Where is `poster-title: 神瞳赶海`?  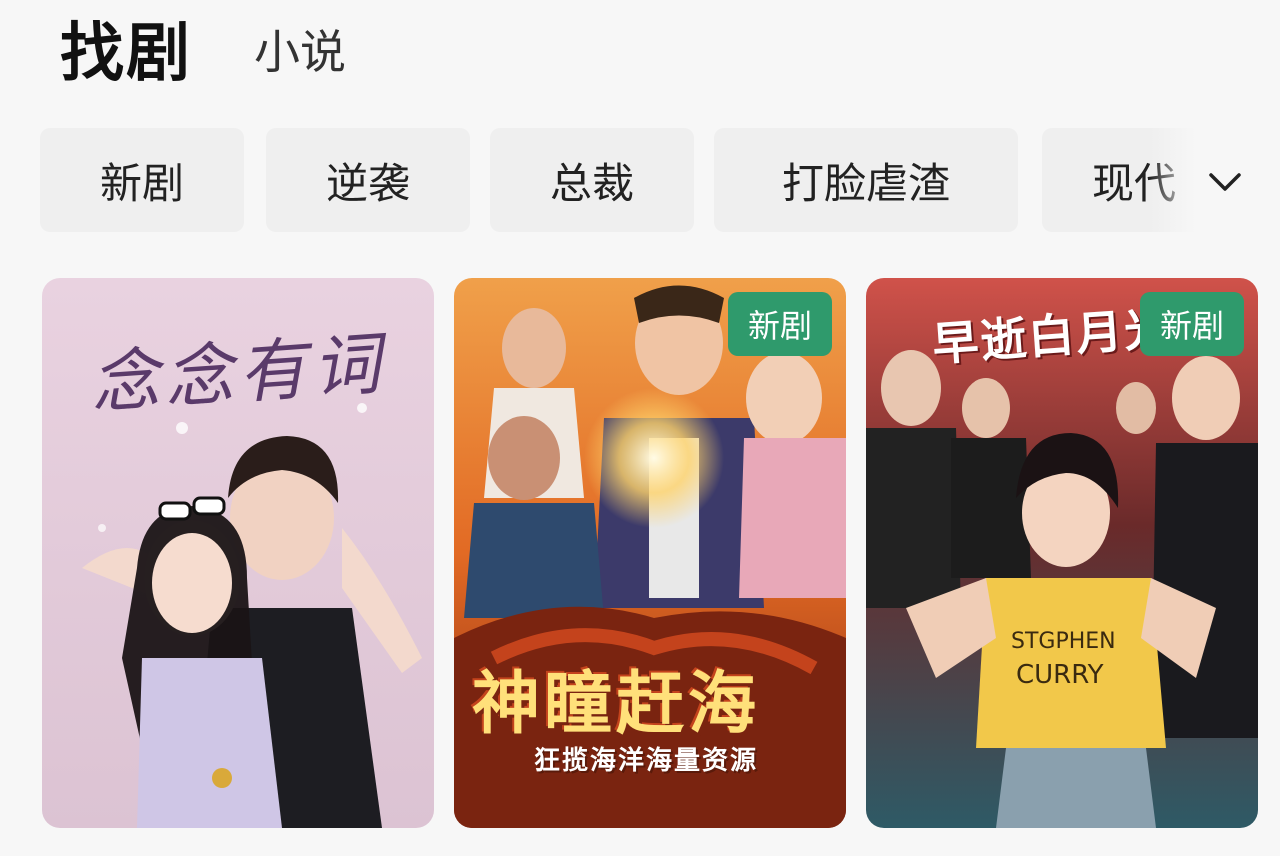
poster-title: 神瞳赶海 is located at coordinates (616, 704).